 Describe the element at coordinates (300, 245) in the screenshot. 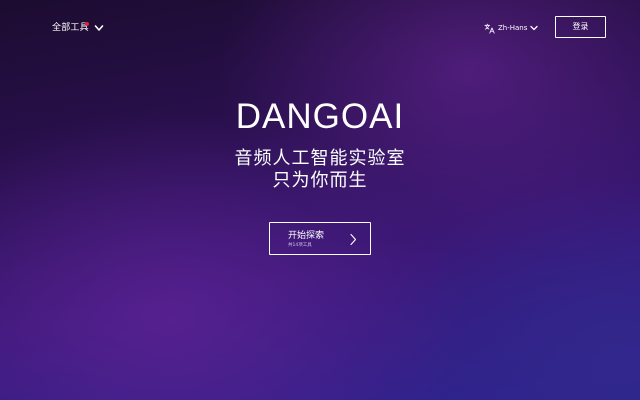

I see `tool-count-label: 共14项工具` at that location.